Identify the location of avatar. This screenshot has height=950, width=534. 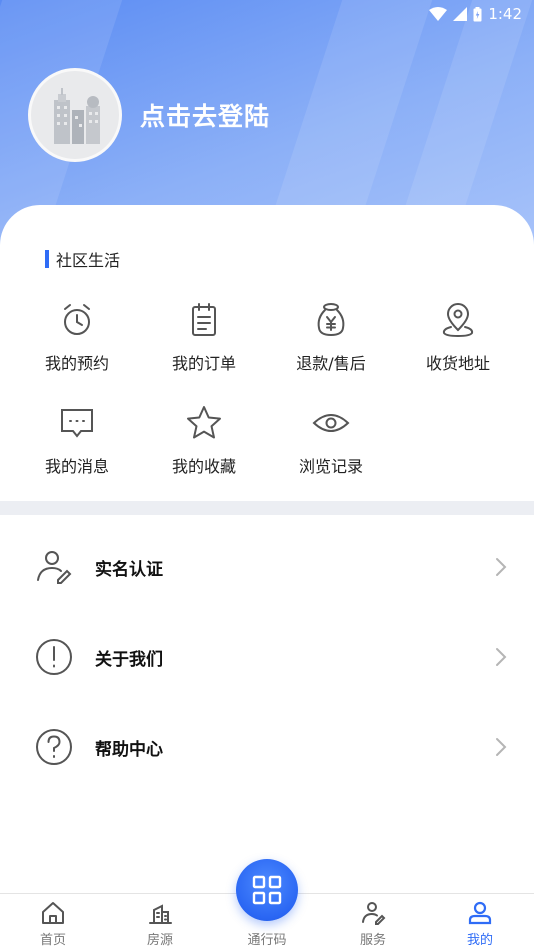
(75, 115).